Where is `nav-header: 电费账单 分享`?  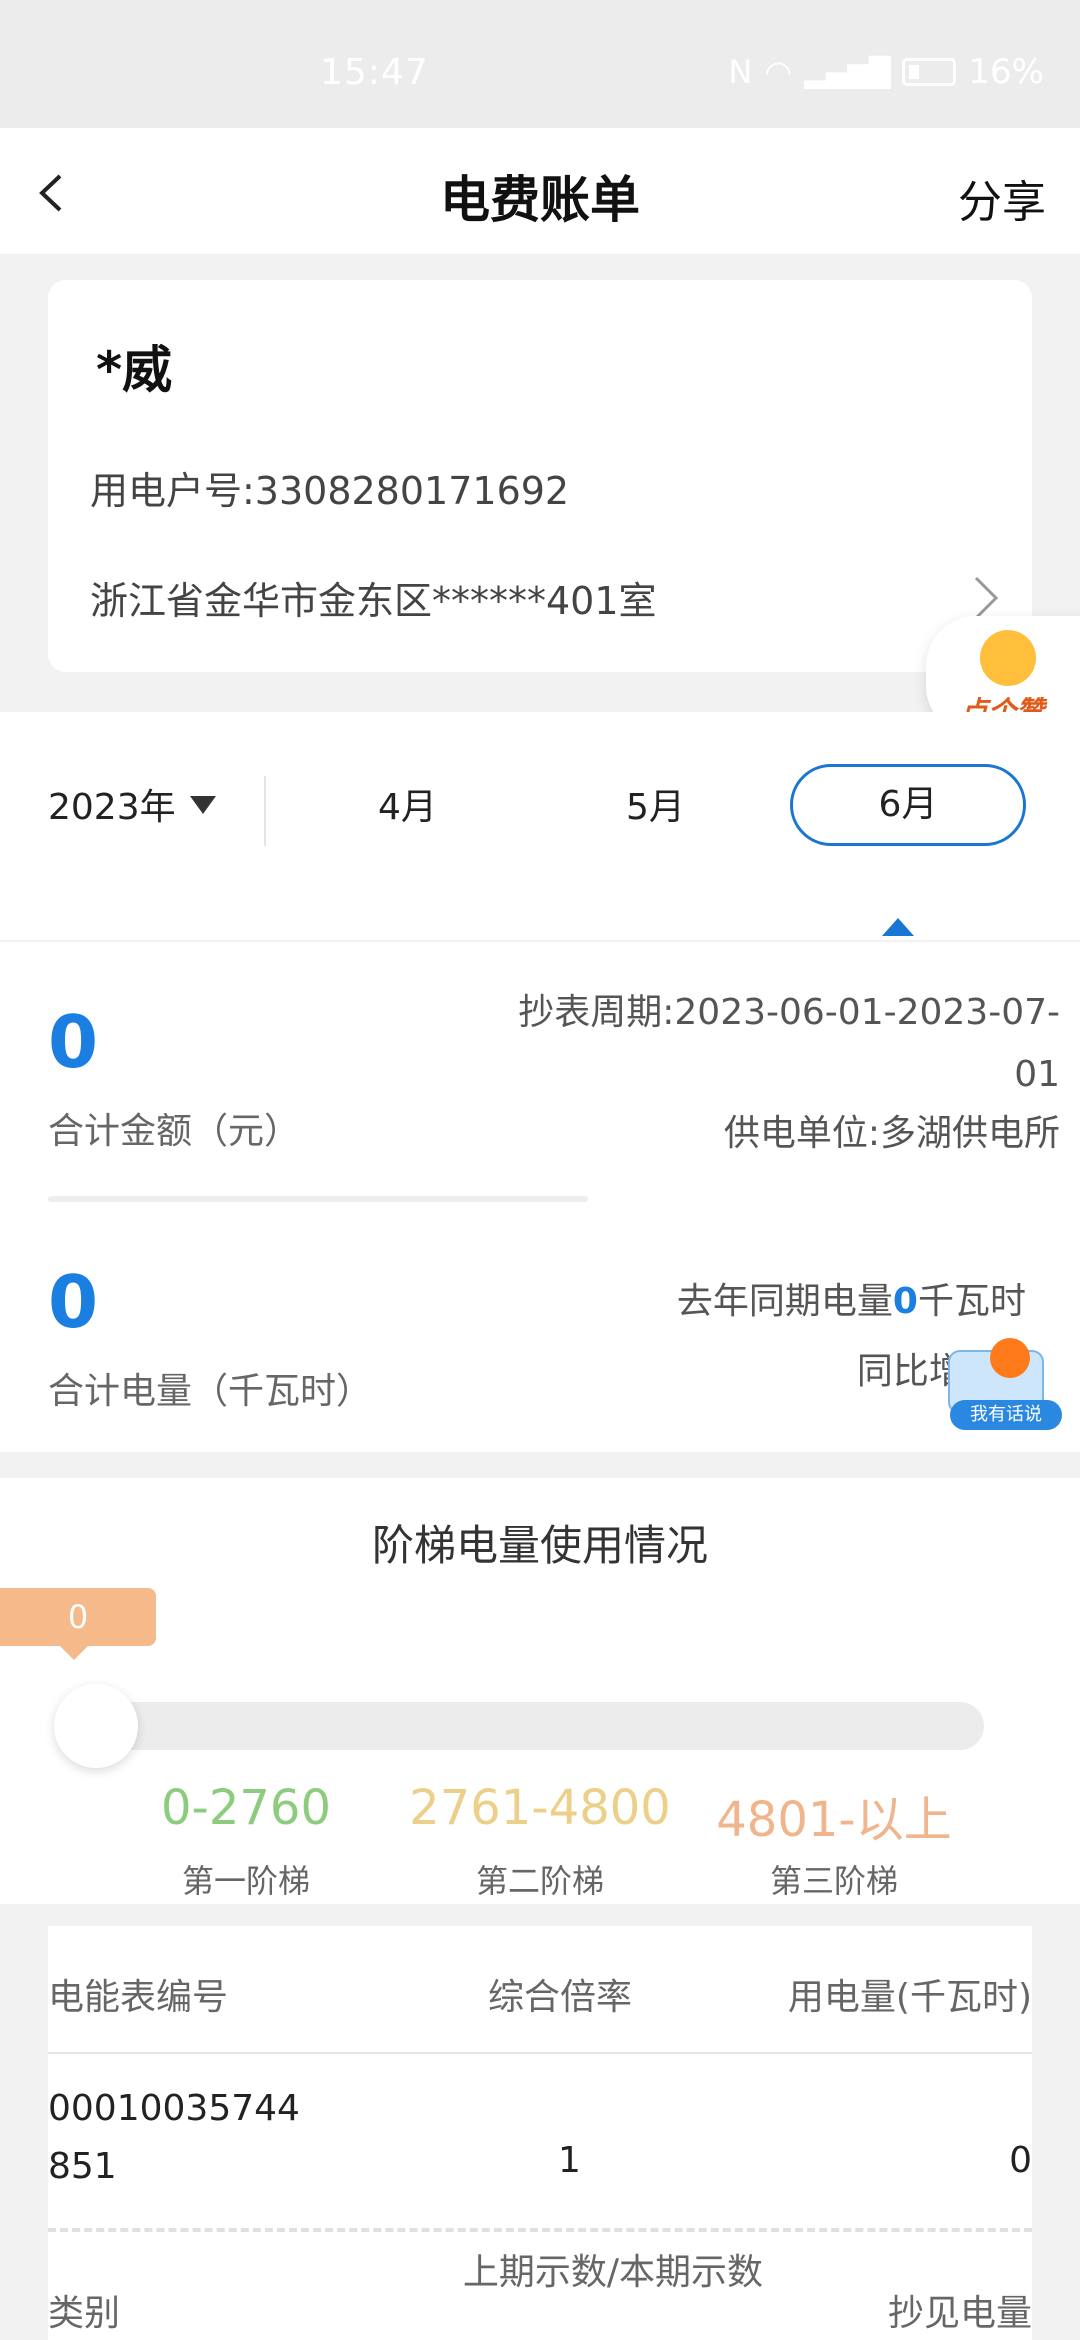
nav-header: 电费账单 分享 is located at coordinates (540, 191).